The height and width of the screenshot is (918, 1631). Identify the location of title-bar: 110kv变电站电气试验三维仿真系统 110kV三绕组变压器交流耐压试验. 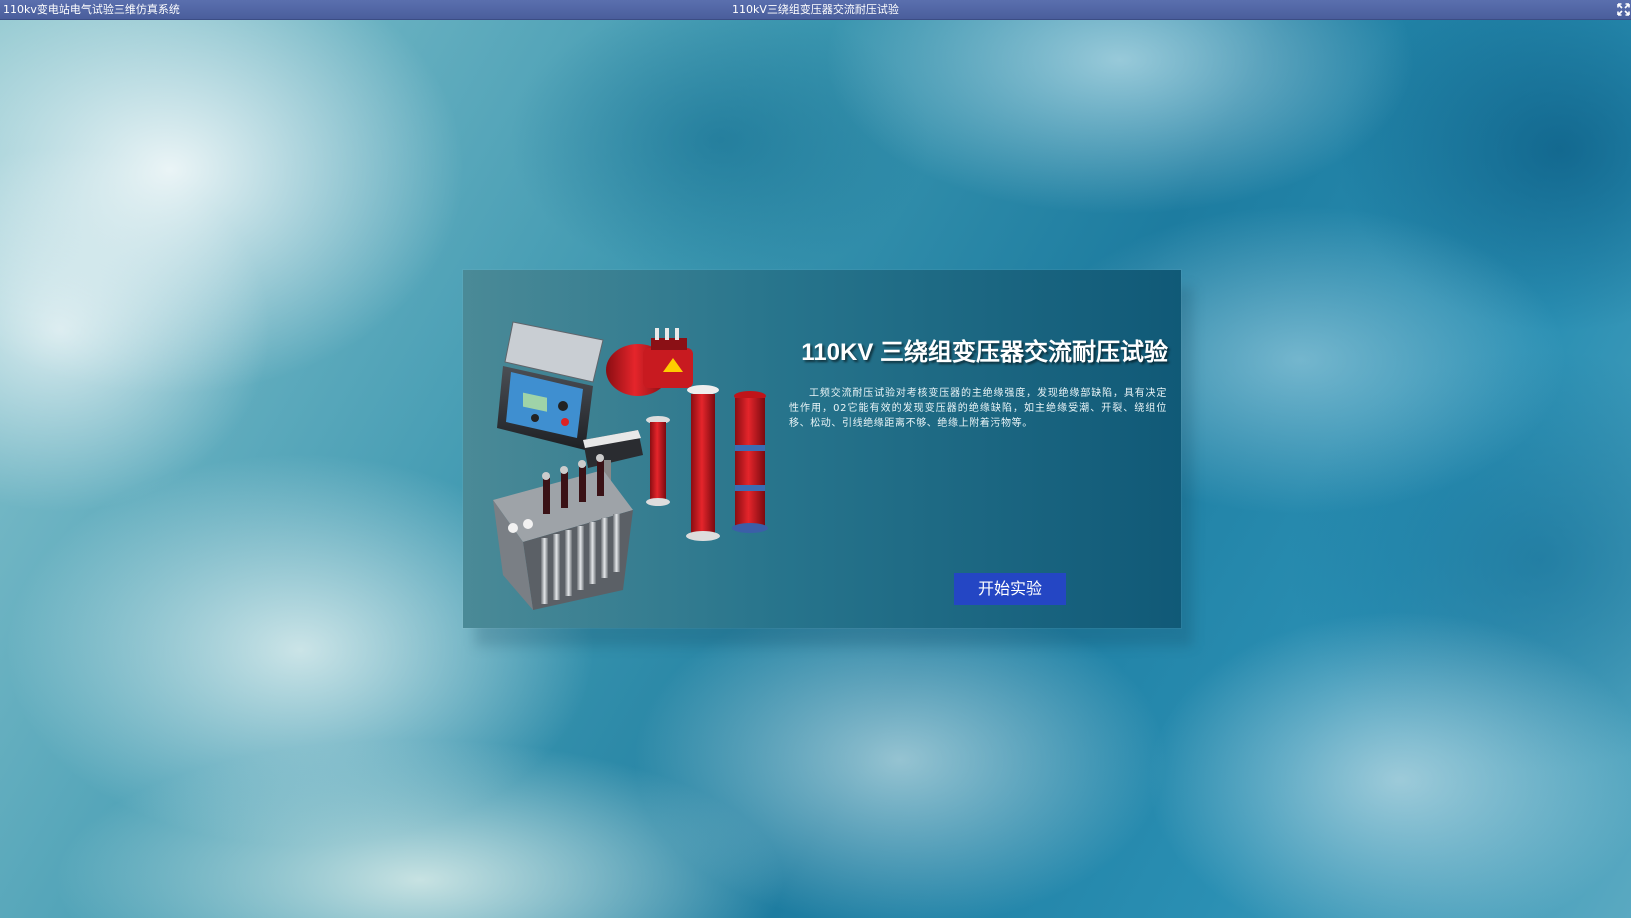
(815, 10).